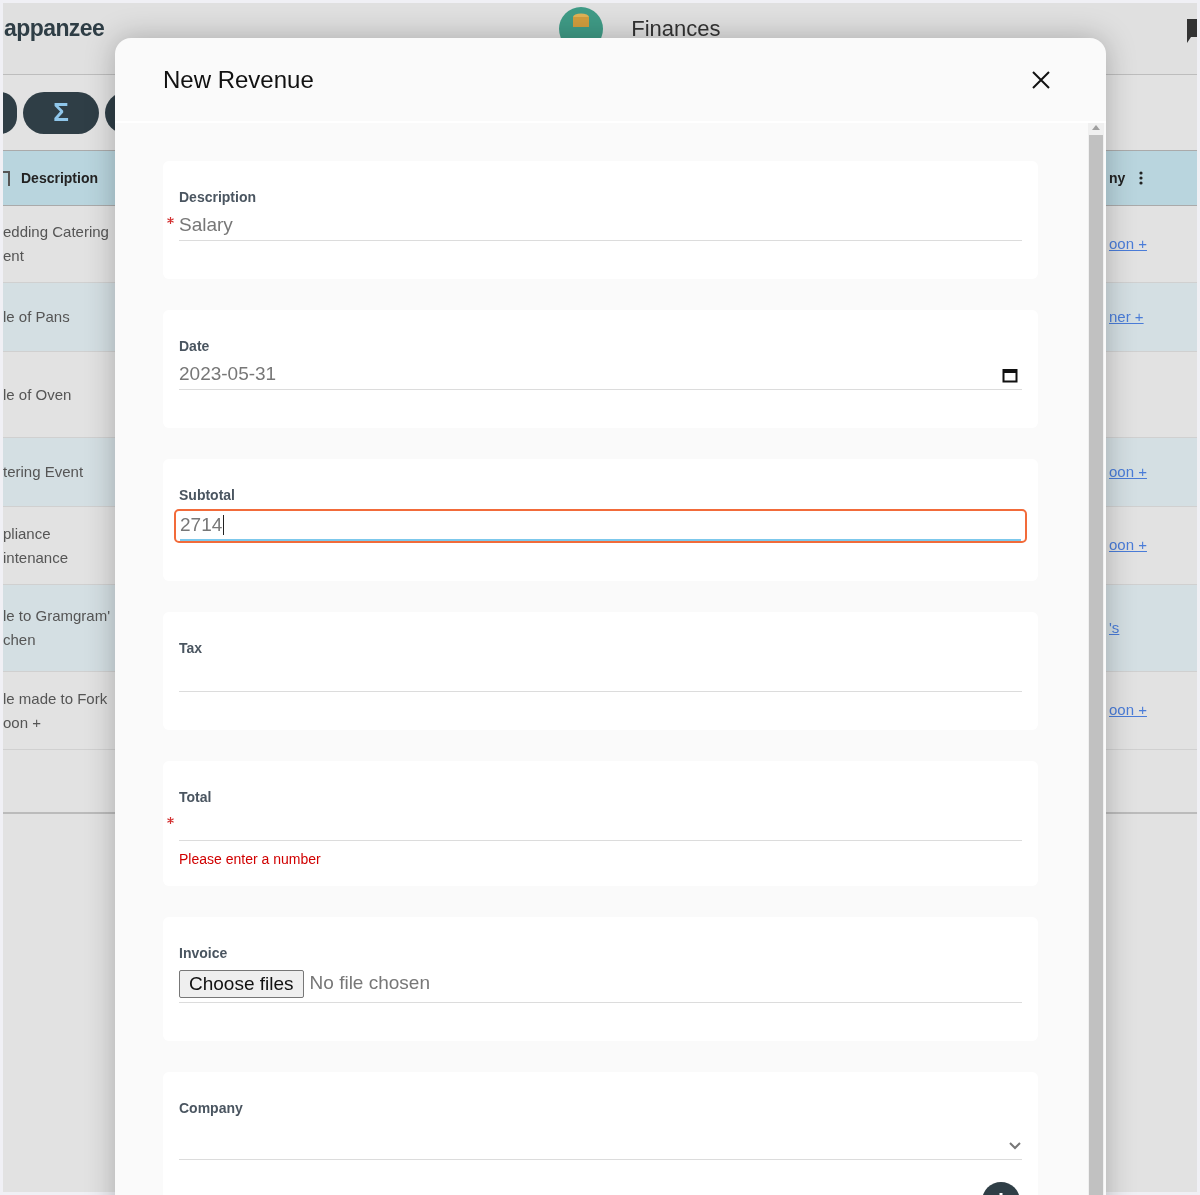 This screenshot has width=1200, height=1195. I want to click on scrollbar, so click(1096, 659).